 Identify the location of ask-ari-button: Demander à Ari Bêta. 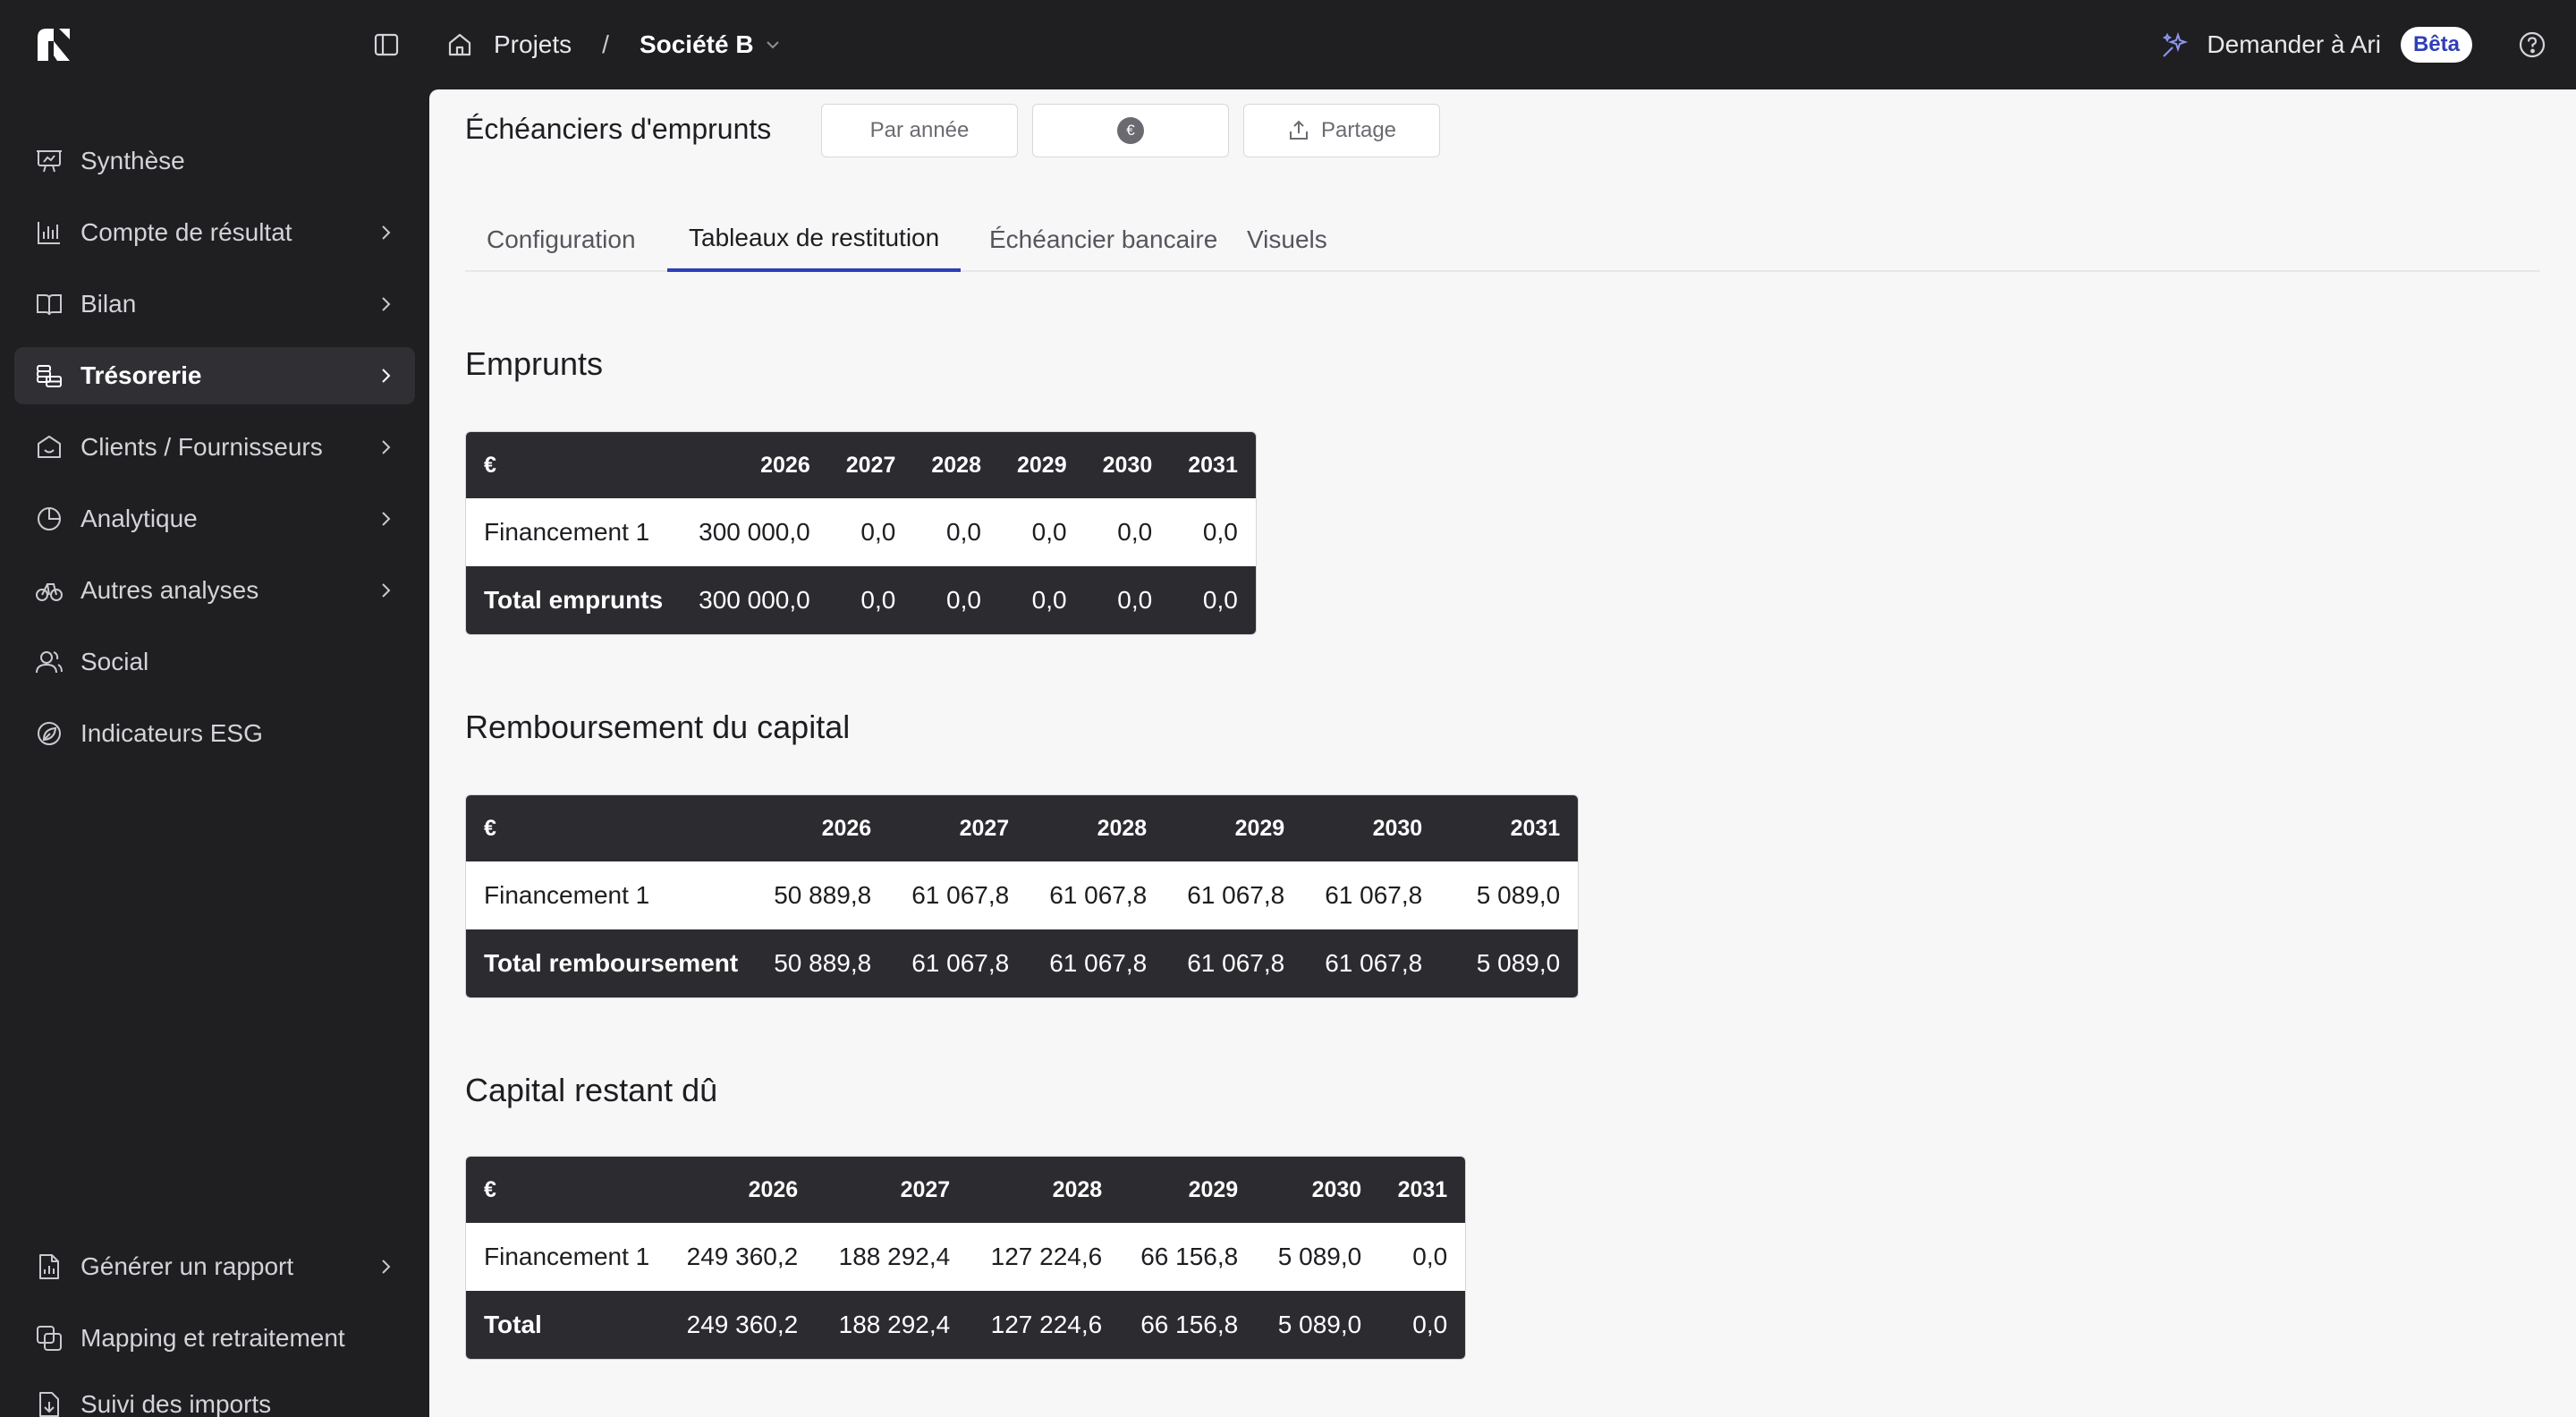
(2316, 44).